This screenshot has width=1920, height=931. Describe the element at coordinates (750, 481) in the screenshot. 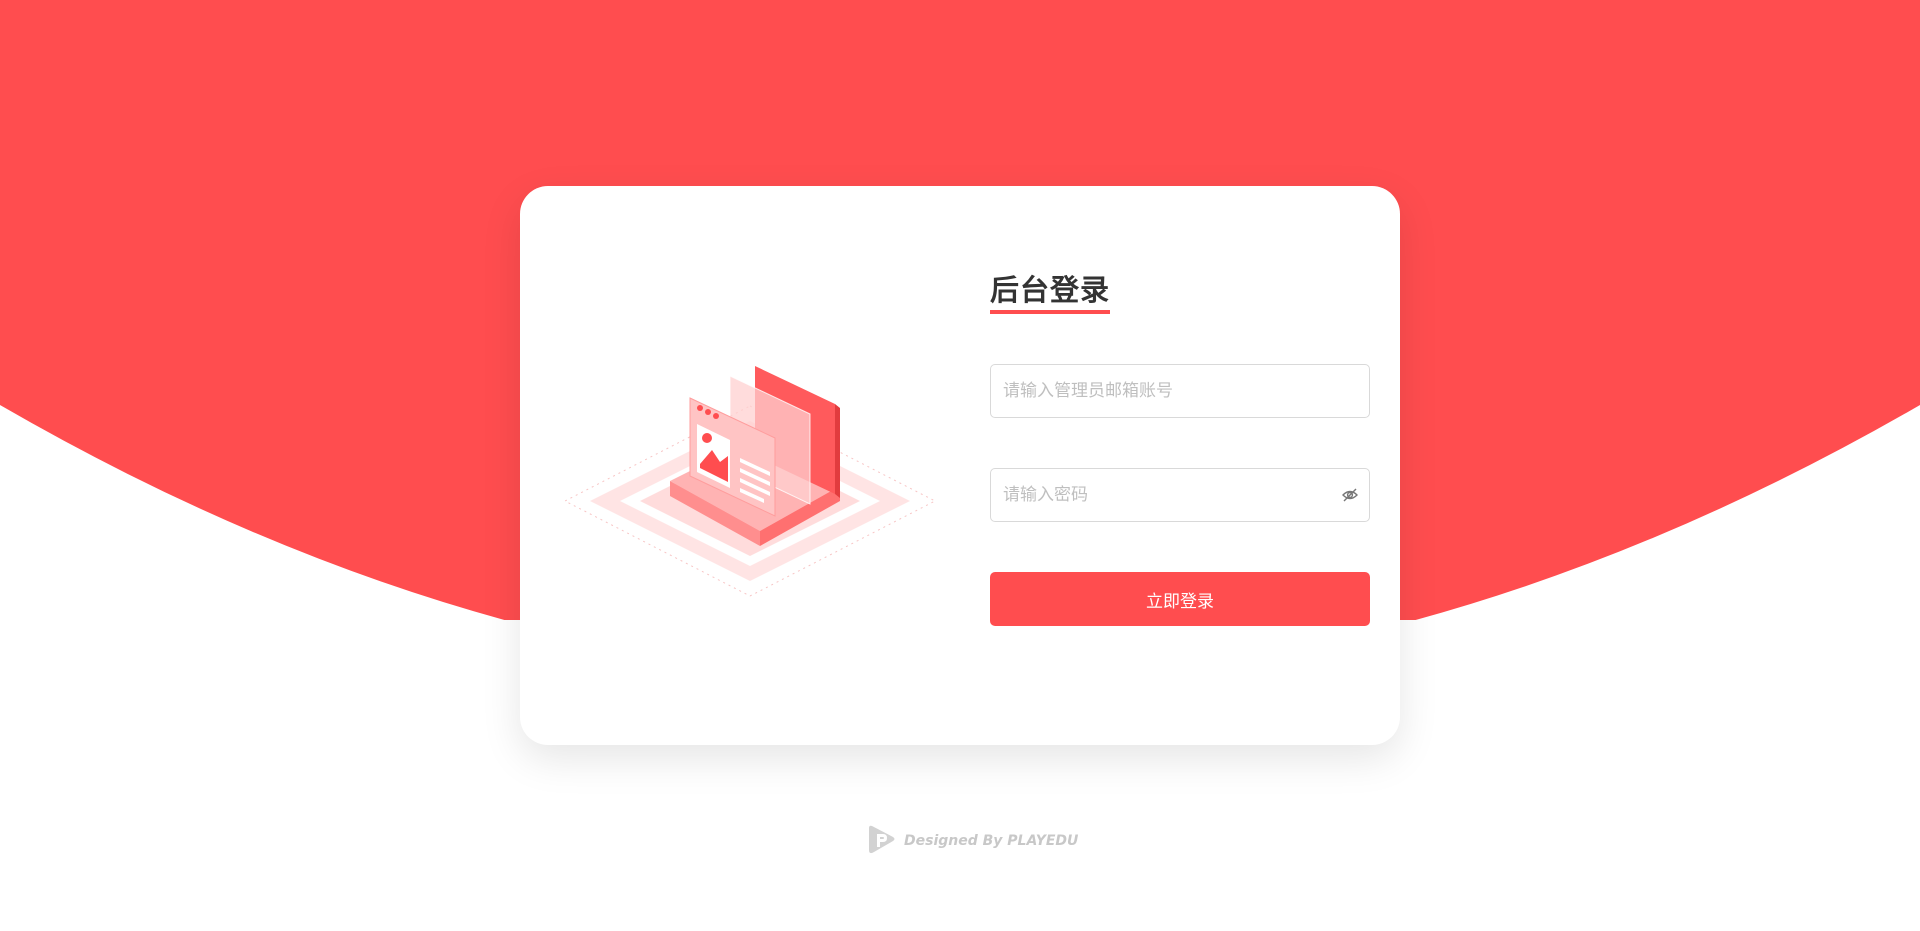

I see `isometric-browser-window-illustration` at that location.